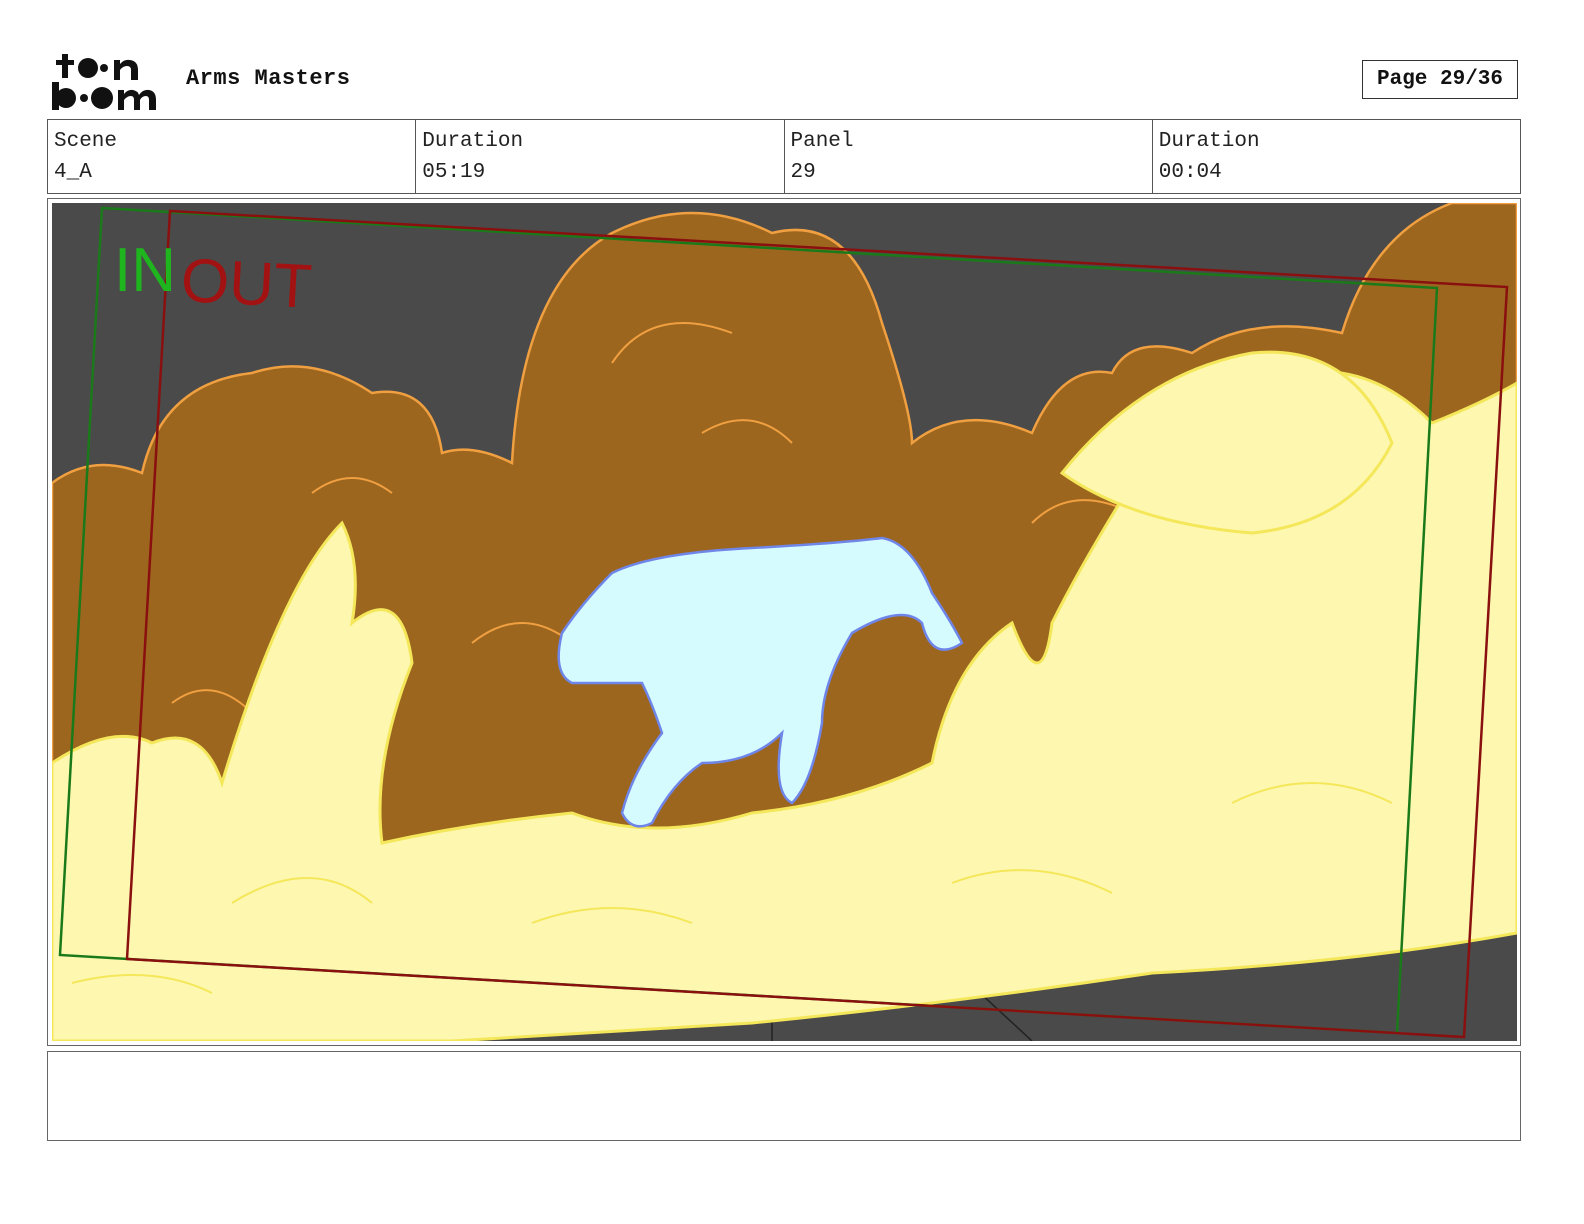  I want to click on scene-cell: Scene 4_A, so click(232, 156).